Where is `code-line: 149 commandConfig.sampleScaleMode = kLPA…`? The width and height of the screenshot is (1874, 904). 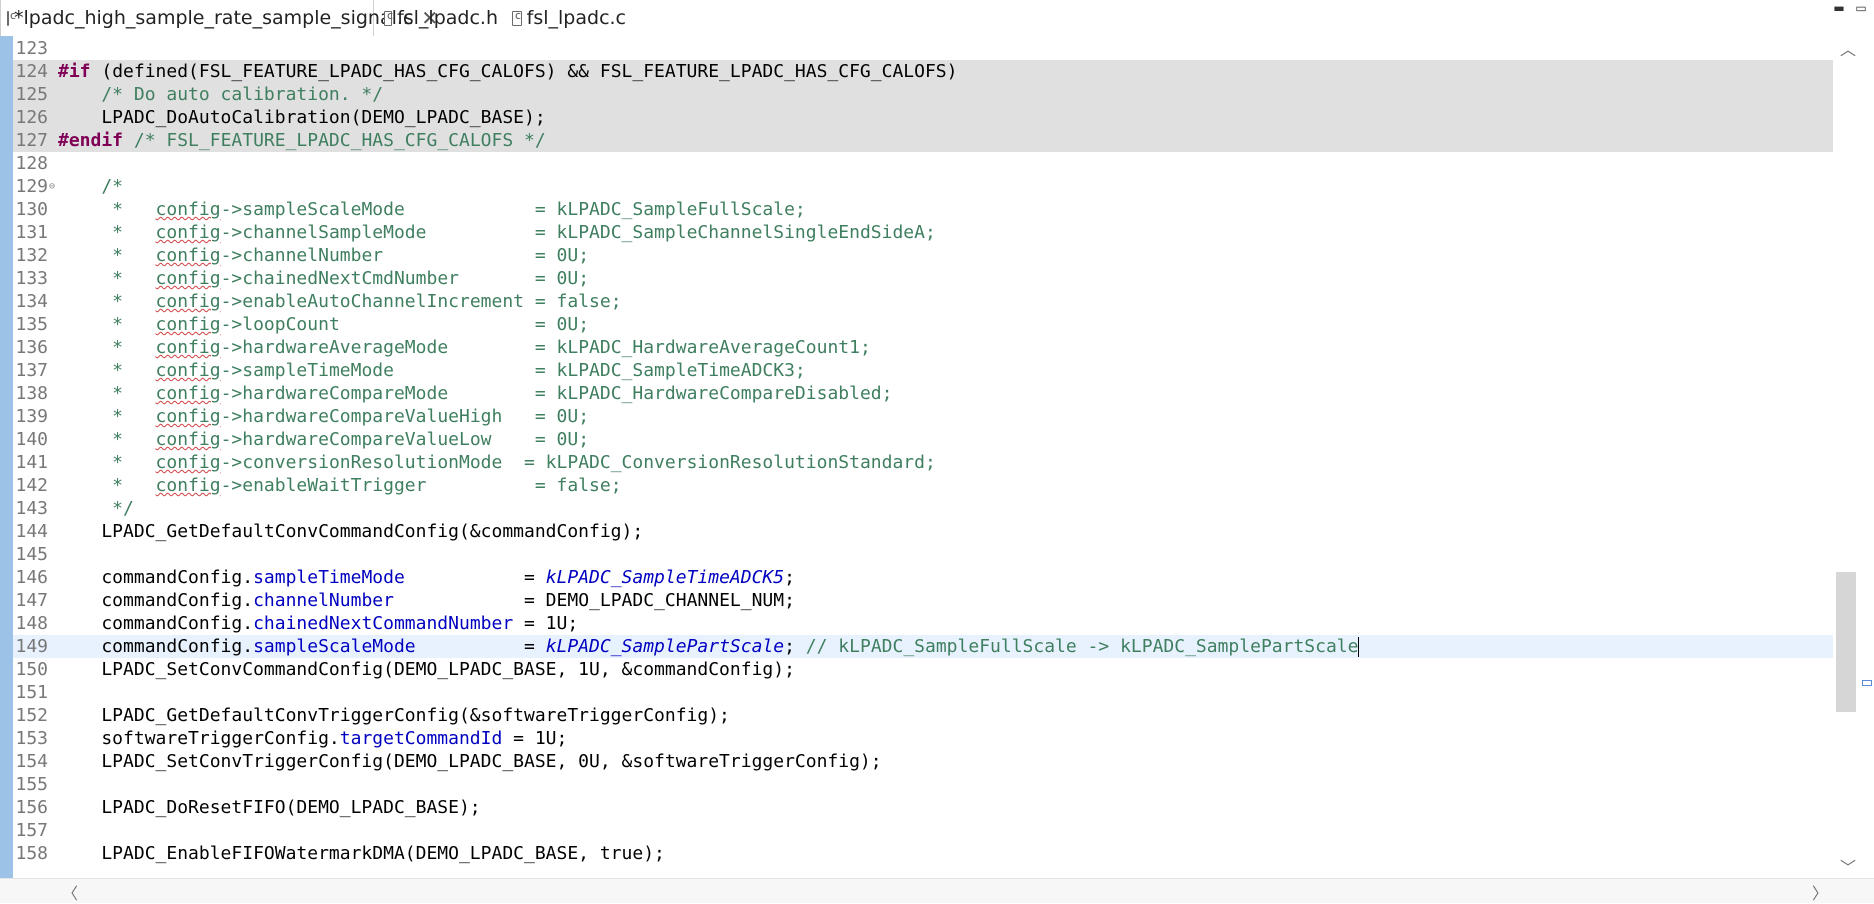
code-line: 149 commandConfig.sampleScaleMode = kLPA… is located at coordinates (923, 646).